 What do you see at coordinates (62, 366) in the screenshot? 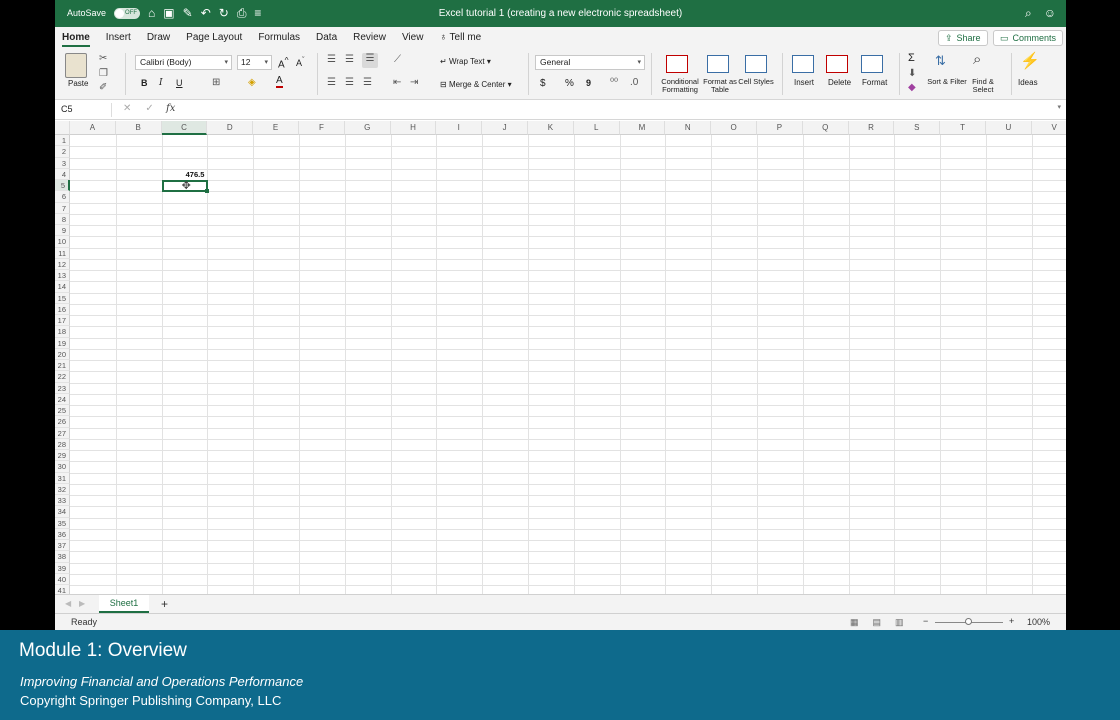
I see `row-header-21: 21` at bounding box center [62, 366].